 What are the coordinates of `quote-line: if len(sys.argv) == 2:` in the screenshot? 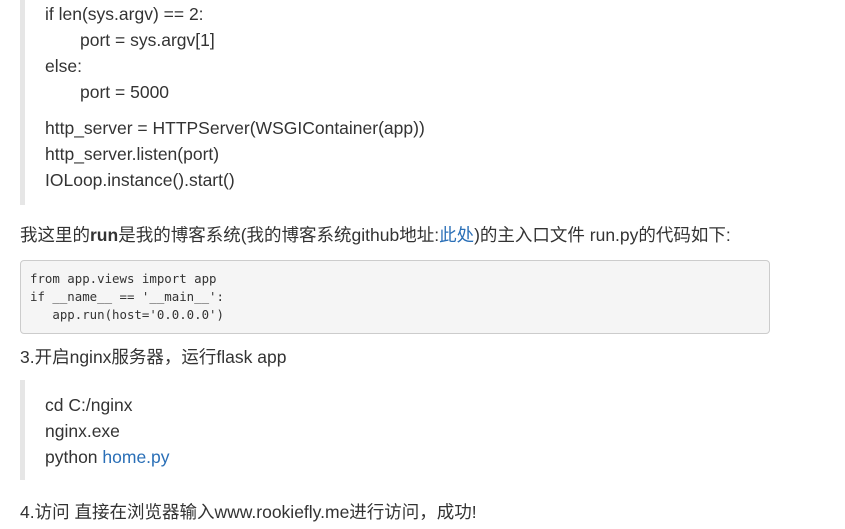 It's located at (124, 14).